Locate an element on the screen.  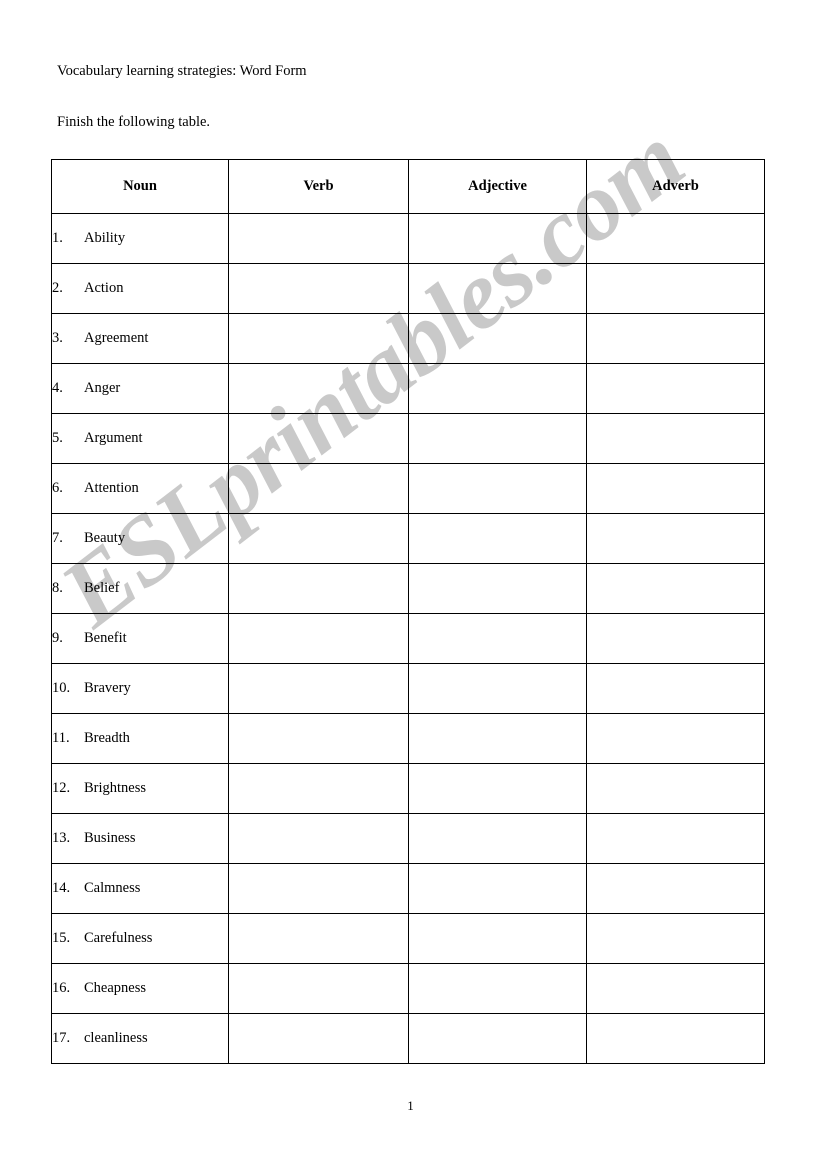
noun-cell: 5. Argument is located at coordinates (140, 438).